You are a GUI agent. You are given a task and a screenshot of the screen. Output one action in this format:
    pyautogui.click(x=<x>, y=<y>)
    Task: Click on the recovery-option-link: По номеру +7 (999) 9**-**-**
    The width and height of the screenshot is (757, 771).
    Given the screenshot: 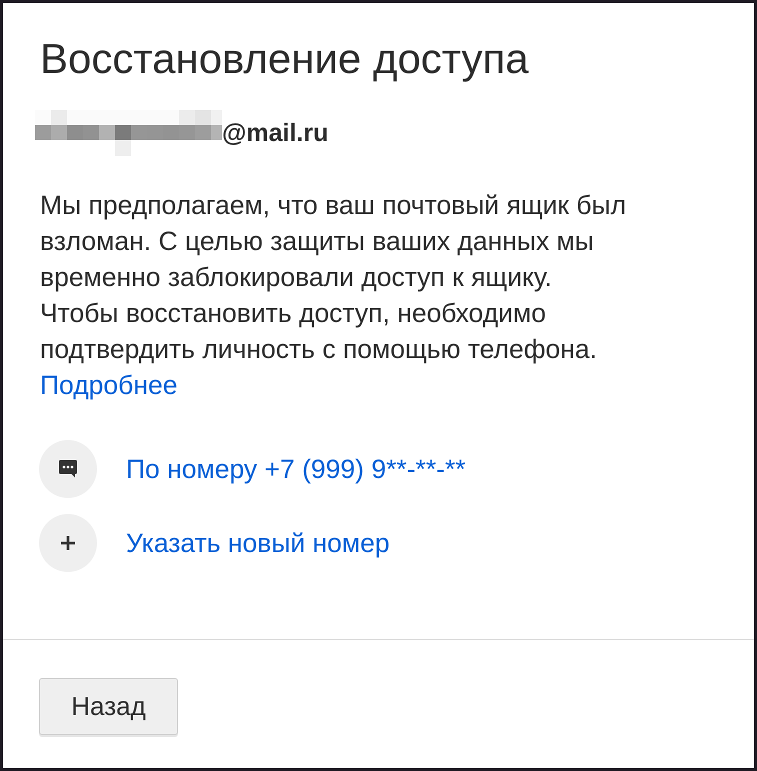 What is the action you would take?
    pyautogui.click(x=296, y=469)
    